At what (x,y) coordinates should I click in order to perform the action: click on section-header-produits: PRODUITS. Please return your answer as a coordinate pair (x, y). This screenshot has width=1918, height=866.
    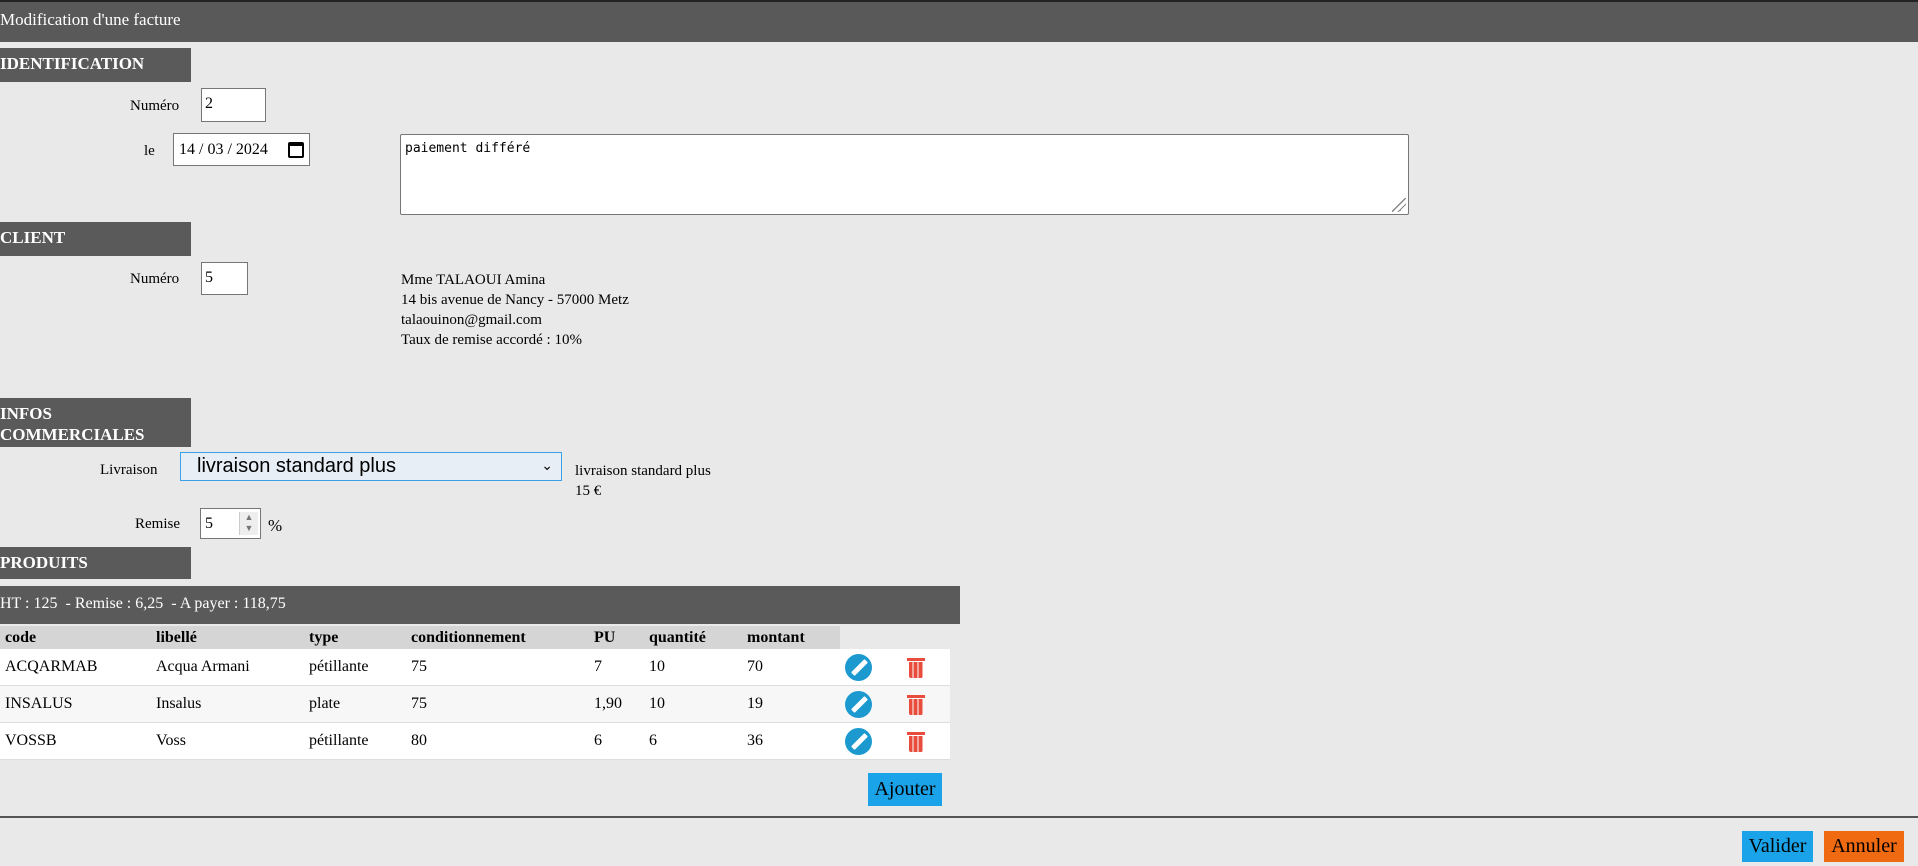
    Looking at the image, I should click on (95, 563).